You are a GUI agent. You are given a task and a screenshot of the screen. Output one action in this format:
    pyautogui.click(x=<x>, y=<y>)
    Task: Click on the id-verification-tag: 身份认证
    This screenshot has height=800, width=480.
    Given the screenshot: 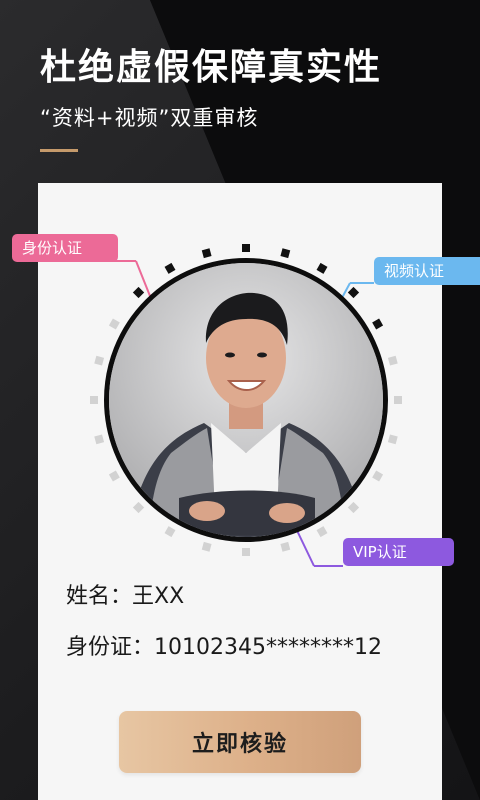 What is the action you would take?
    pyautogui.click(x=65, y=248)
    